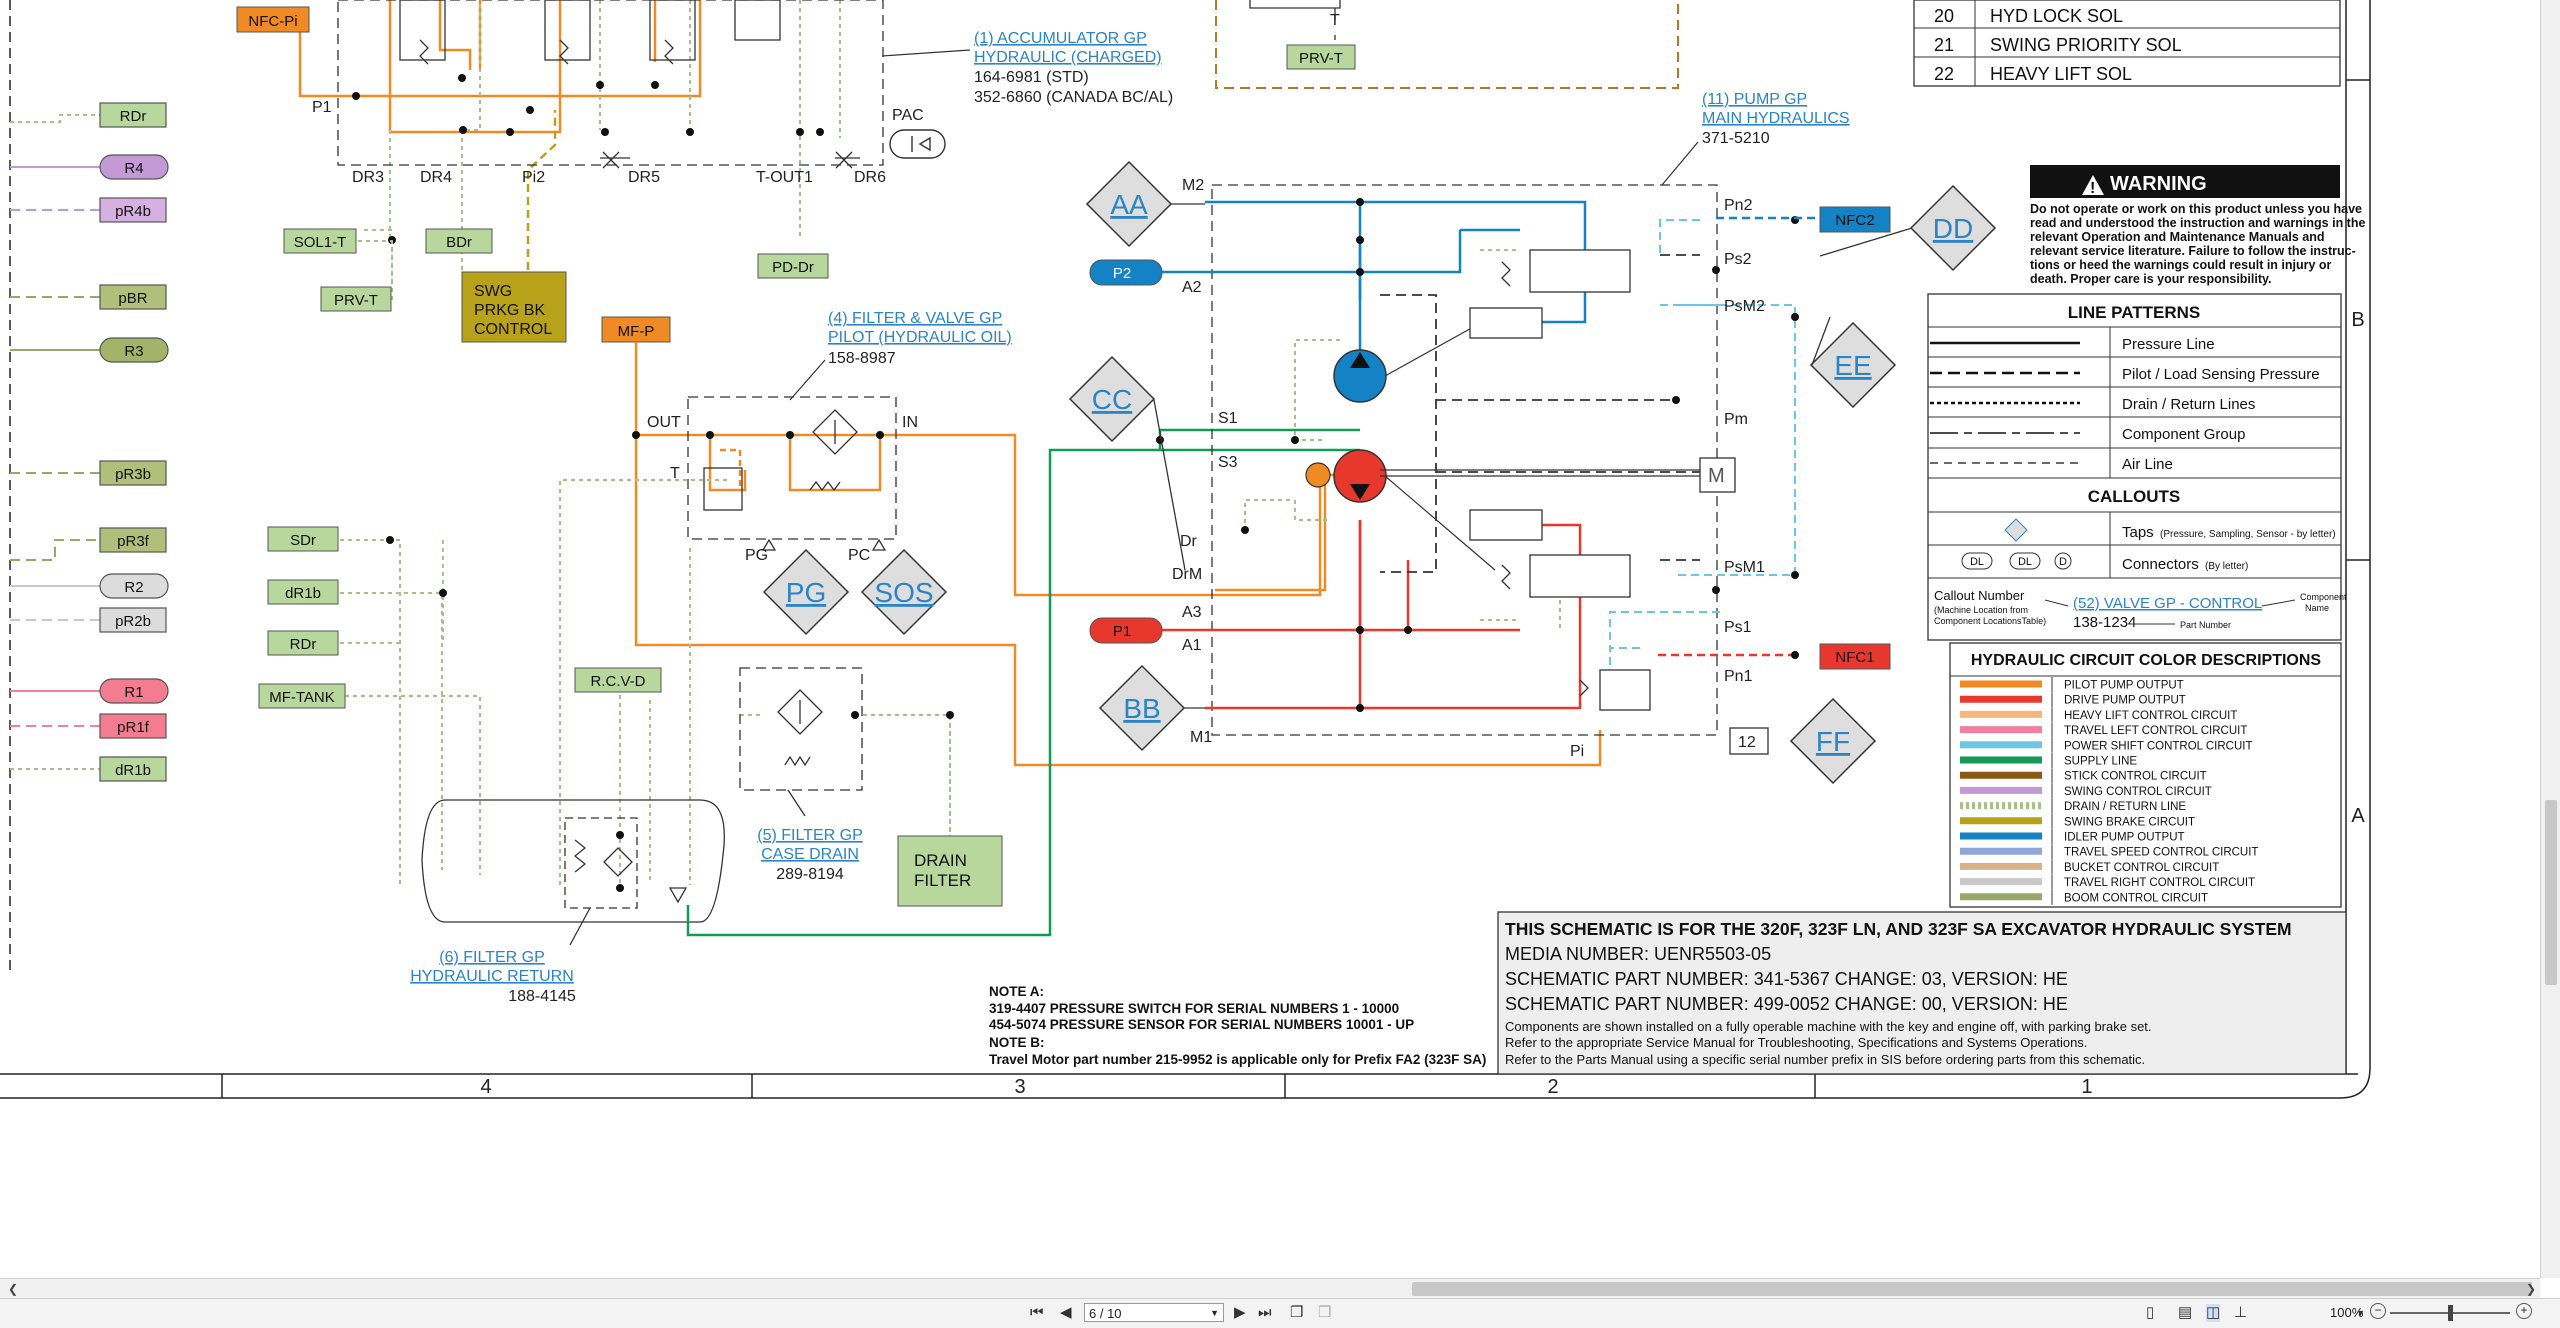 This screenshot has height=1328, width=2560. Describe the element at coordinates (1187, 574) in the screenshot. I see `label-drm: DrM` at that location.